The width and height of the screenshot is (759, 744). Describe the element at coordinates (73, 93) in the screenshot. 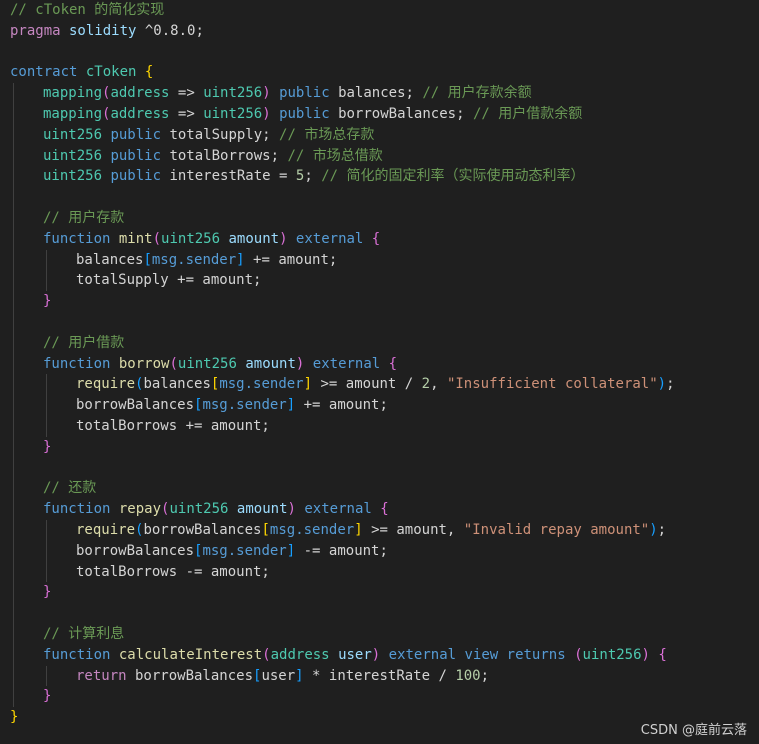

I see `code-token: mapping` at that location.